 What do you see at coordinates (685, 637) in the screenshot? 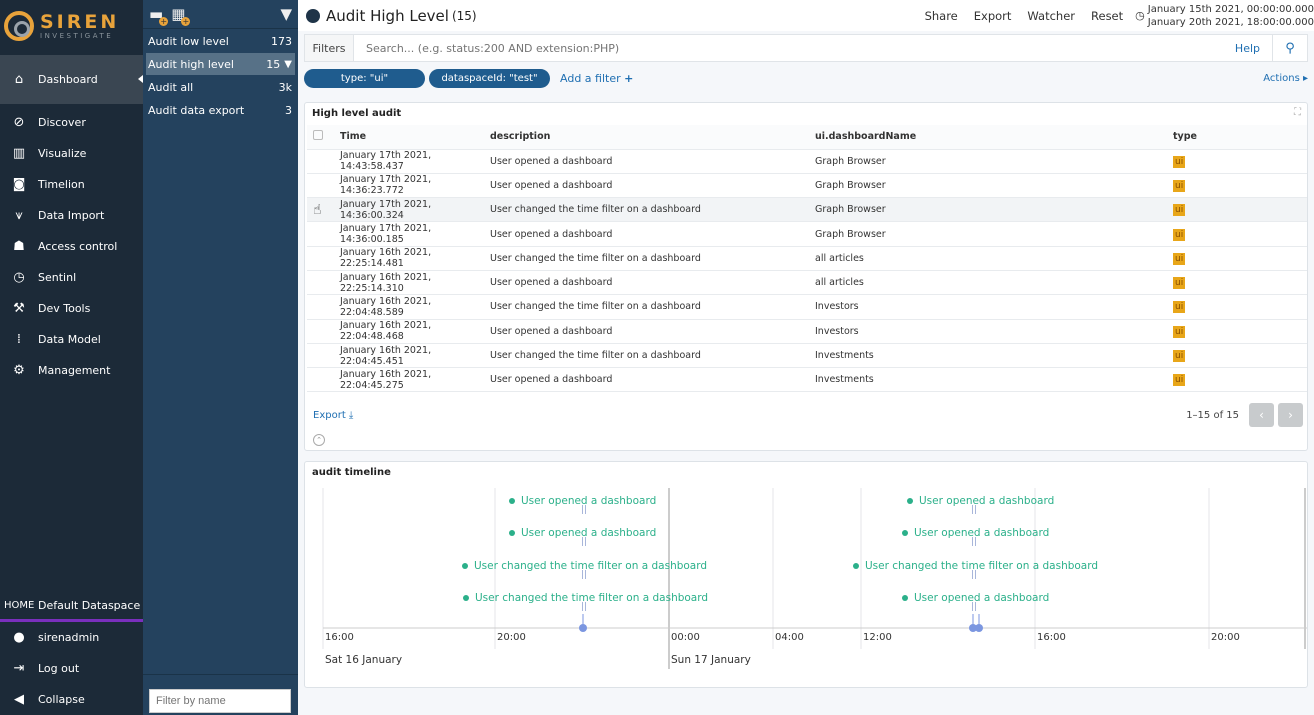
I see `axis-tick-label: 00:00` at bounding box center [685, 637].